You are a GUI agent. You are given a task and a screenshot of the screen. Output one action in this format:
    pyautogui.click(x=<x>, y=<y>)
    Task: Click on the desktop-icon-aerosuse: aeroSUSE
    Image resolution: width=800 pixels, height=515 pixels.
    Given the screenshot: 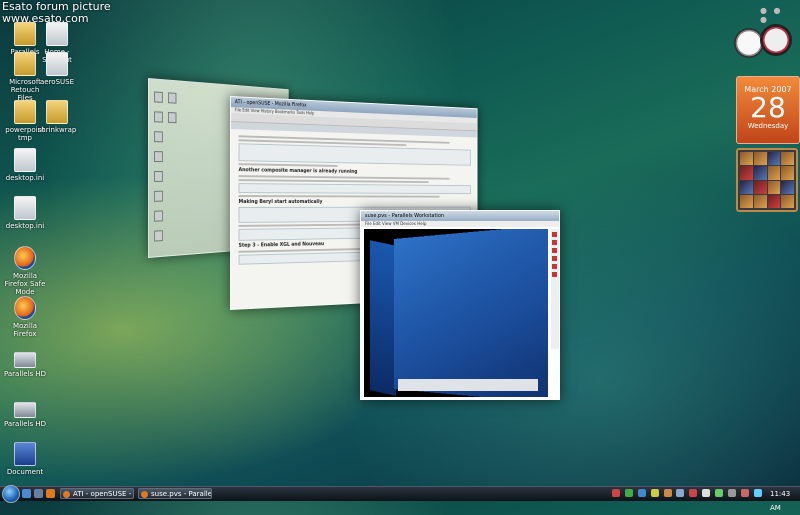 What is the action you would take?
    pyautogui.click(x=57, y=69)
    